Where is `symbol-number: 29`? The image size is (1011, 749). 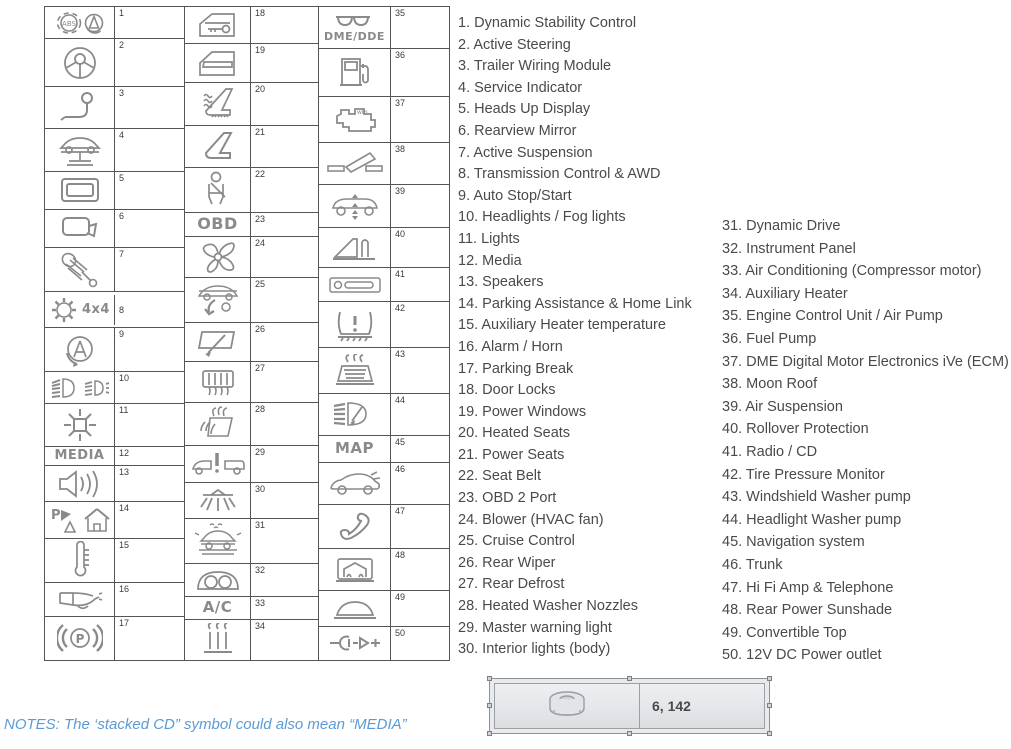
symbol-number: 29 is located at coordinates (260, 452).